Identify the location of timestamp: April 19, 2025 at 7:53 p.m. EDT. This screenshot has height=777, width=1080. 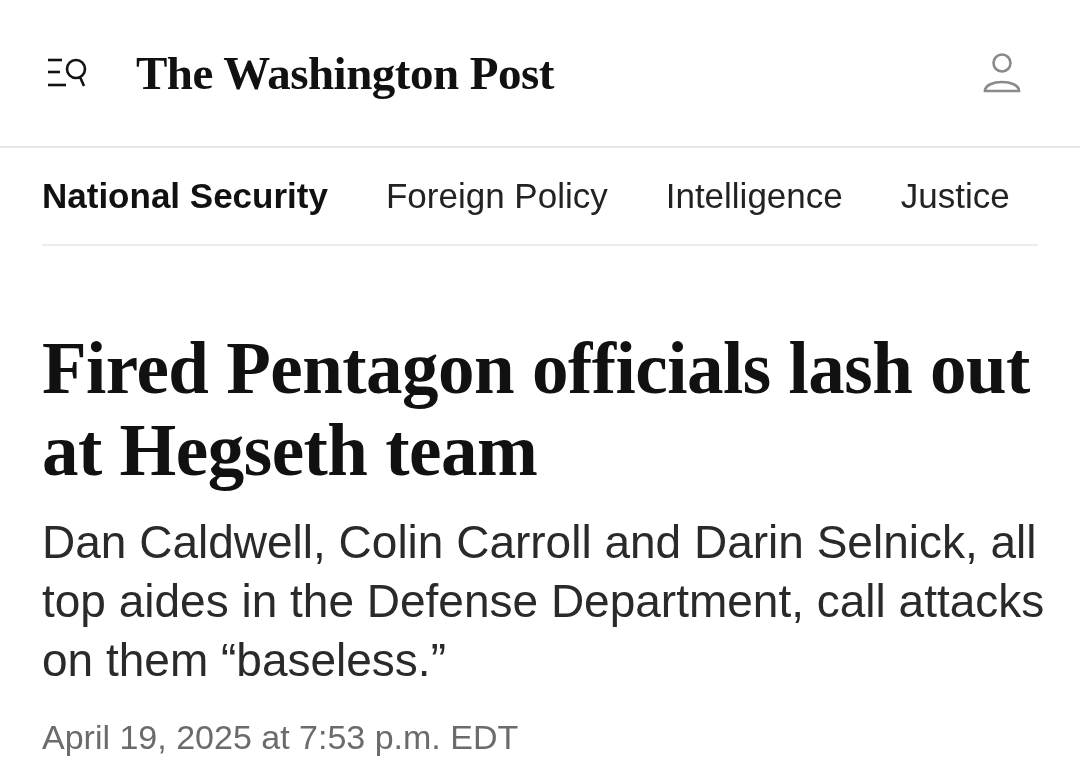
(281, 737).